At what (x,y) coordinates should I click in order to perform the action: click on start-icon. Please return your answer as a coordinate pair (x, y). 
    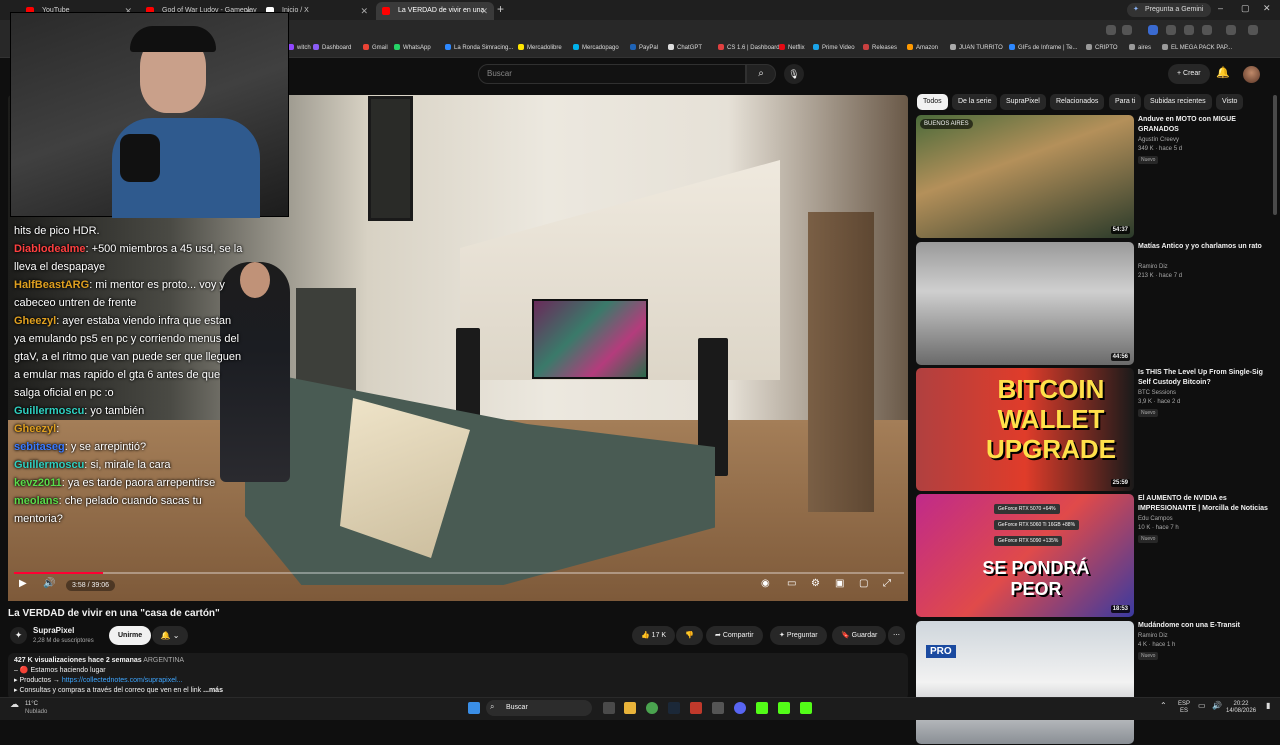
    Looking at the image, I should click on (474, 708).